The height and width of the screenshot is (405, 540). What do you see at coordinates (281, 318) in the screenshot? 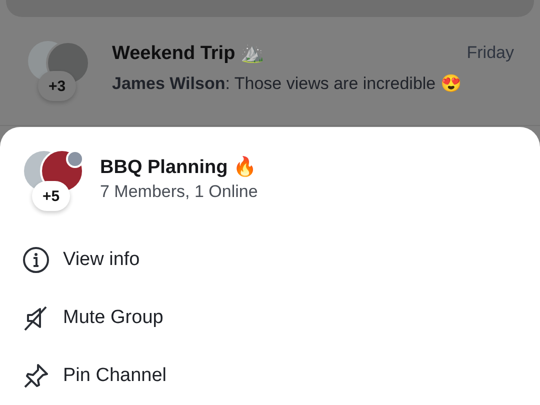
I see `menu-item: Mute Group` at bounding box center [281, 318].